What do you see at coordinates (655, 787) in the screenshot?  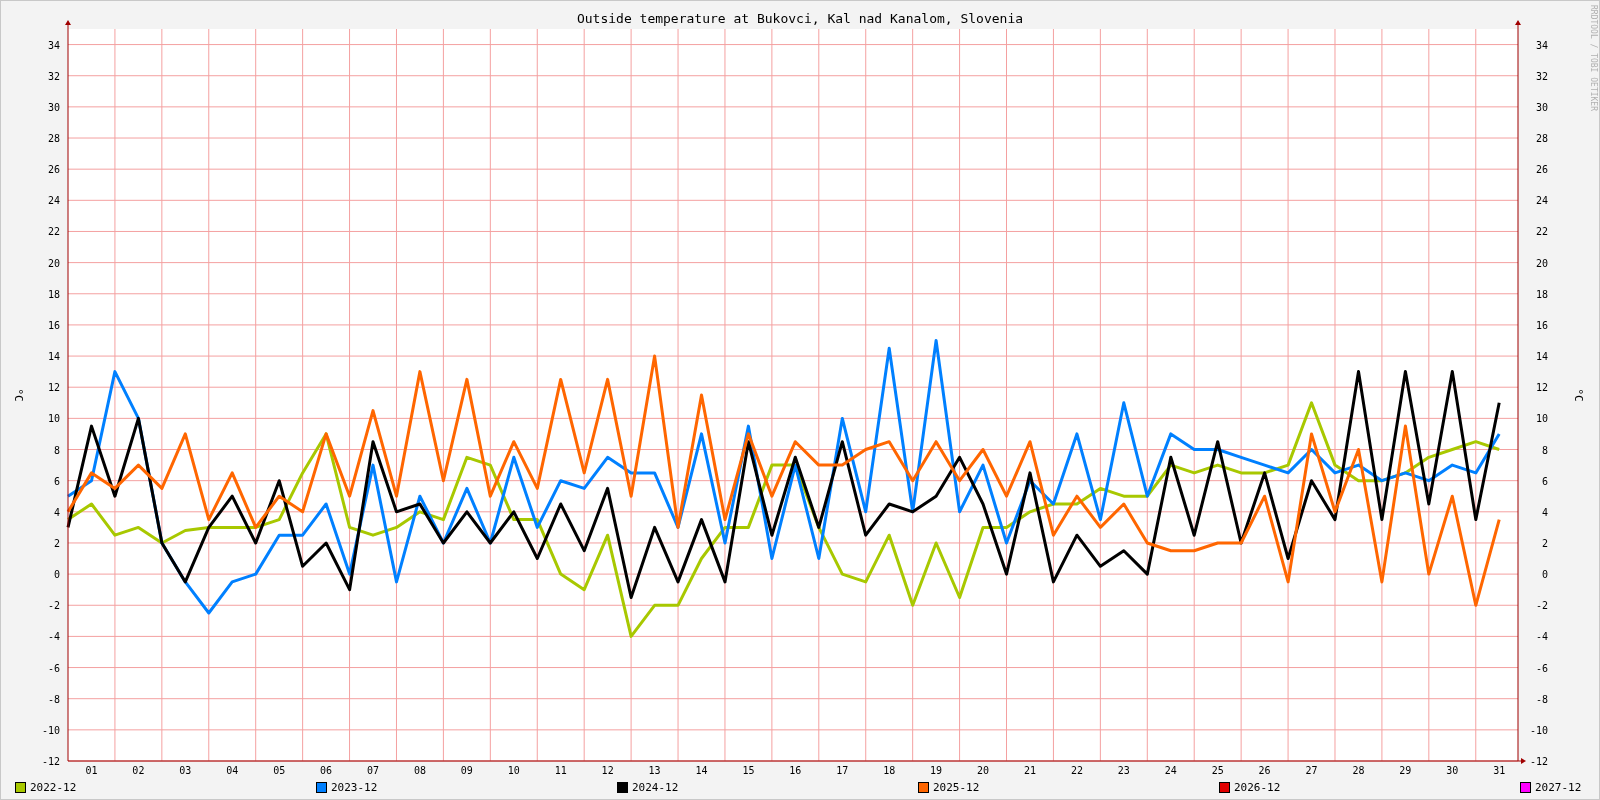 I see `legend-label: 2024-12` at bounding box center [655, 787].